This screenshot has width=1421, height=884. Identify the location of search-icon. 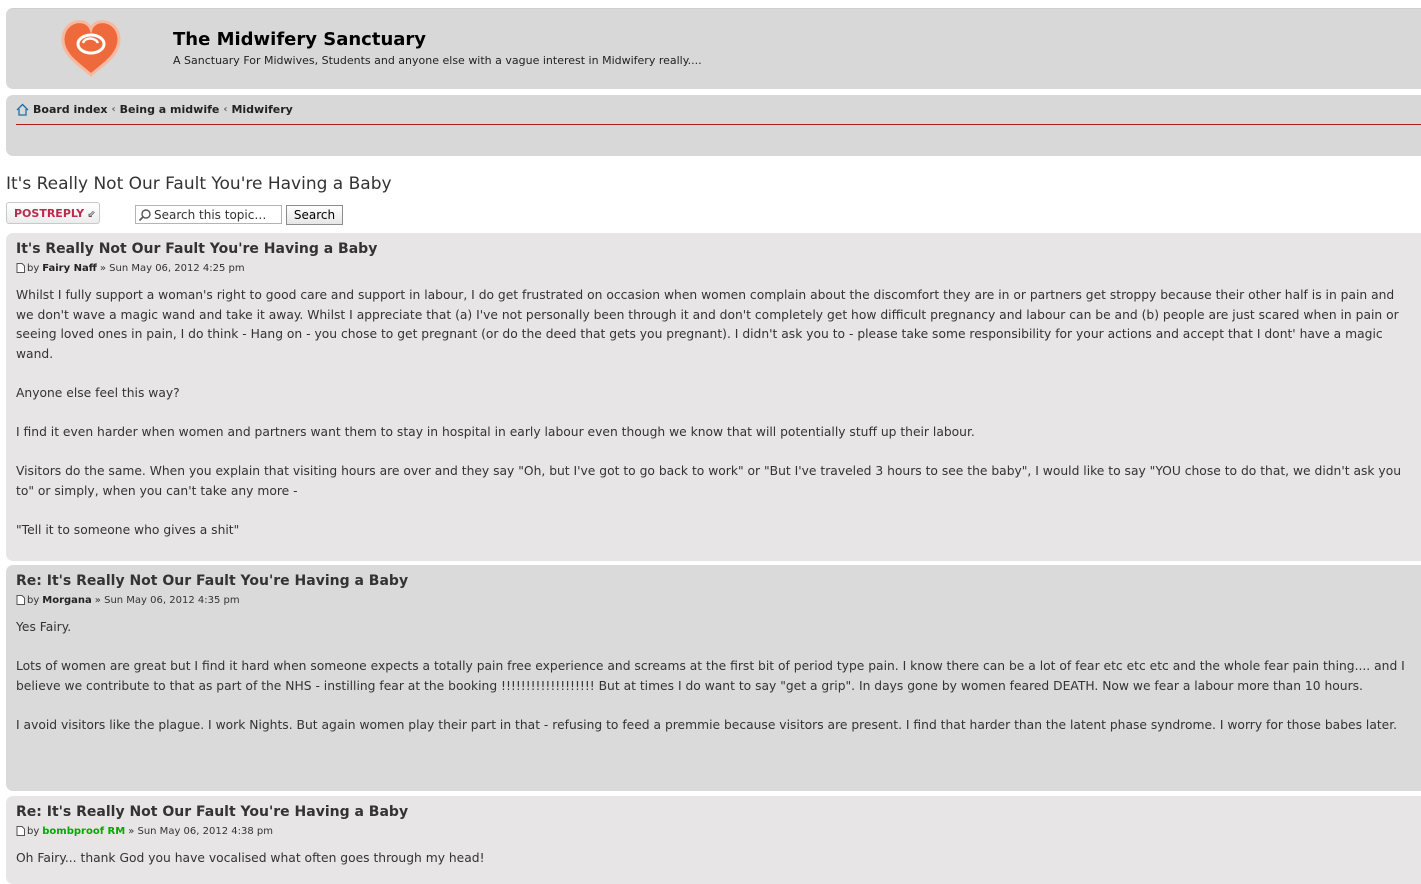
(144, 214).